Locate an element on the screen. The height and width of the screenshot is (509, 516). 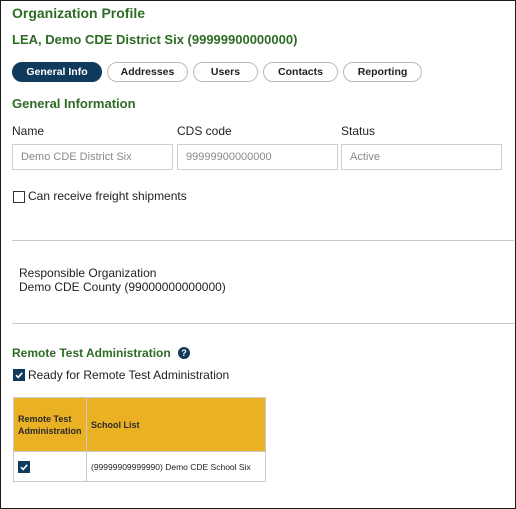
tab-addresses: Addresses is located at coordinates (147, 72).